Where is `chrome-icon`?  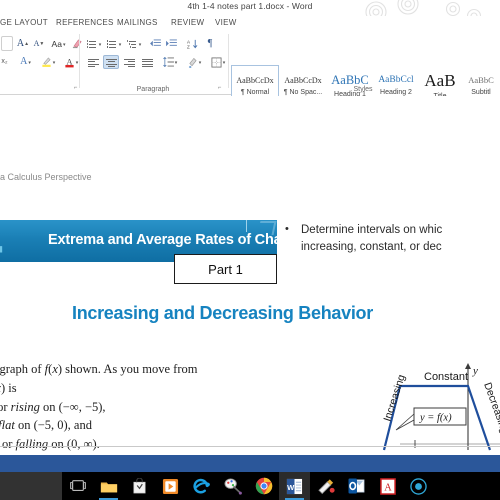 chrome-icon is located at coordinates (263, 486).